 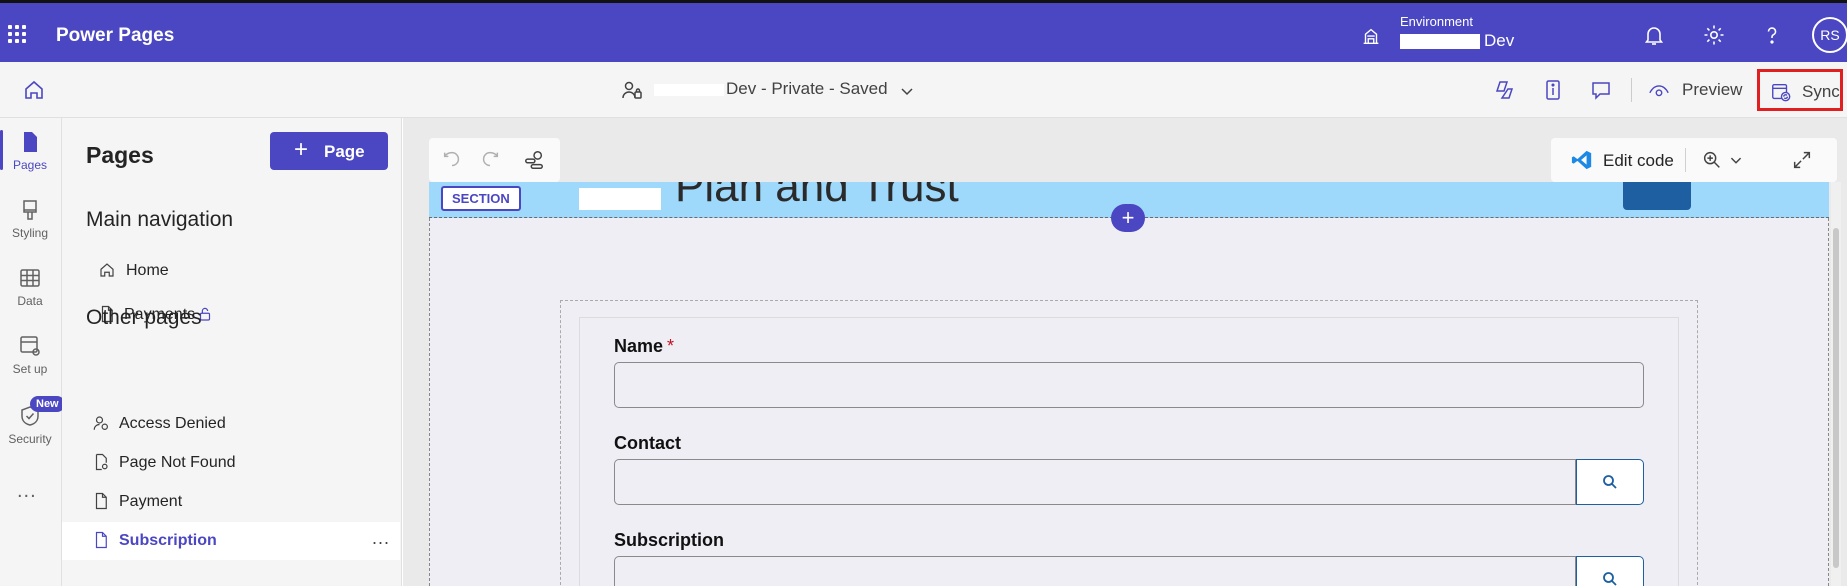 I want to click on sync-label: Sync, so click(x=1821, y=91).